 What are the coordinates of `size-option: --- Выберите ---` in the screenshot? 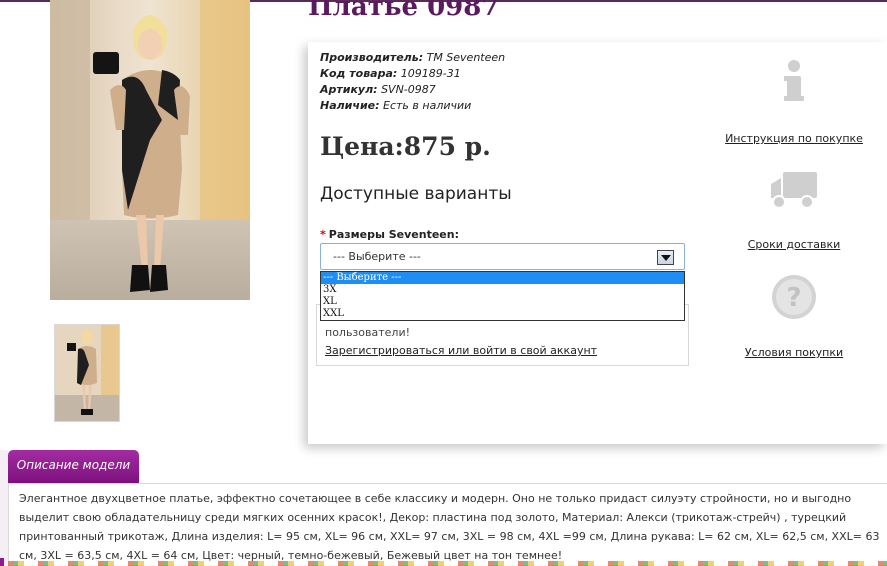 It's located at (502, 278).